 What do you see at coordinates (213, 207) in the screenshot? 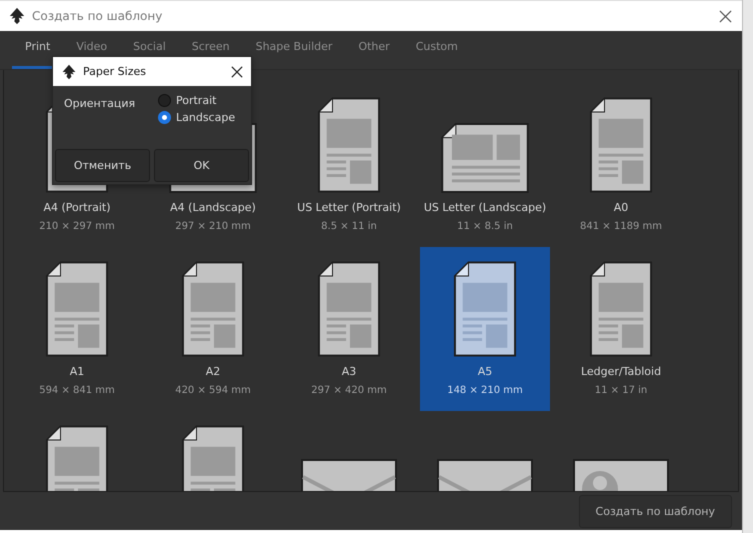
I see `template-name: A4 (Landscape)` at bounding box center [213, 207].